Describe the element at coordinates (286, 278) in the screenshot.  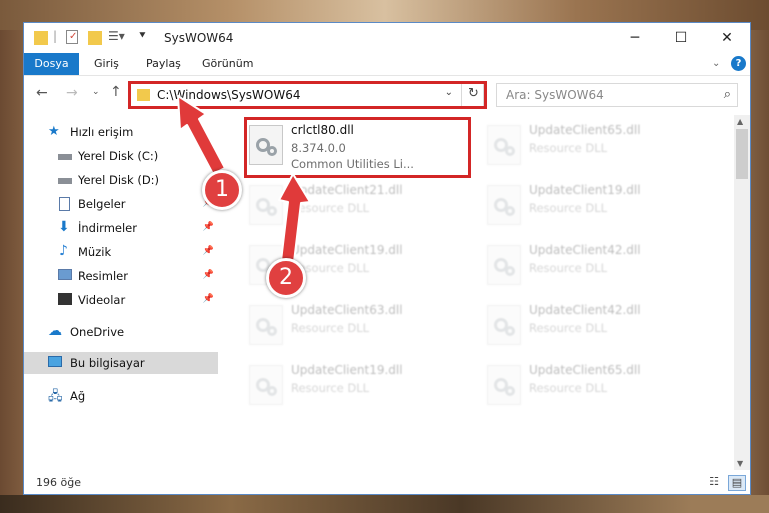
I see `step-badge-2: 2` at that location.